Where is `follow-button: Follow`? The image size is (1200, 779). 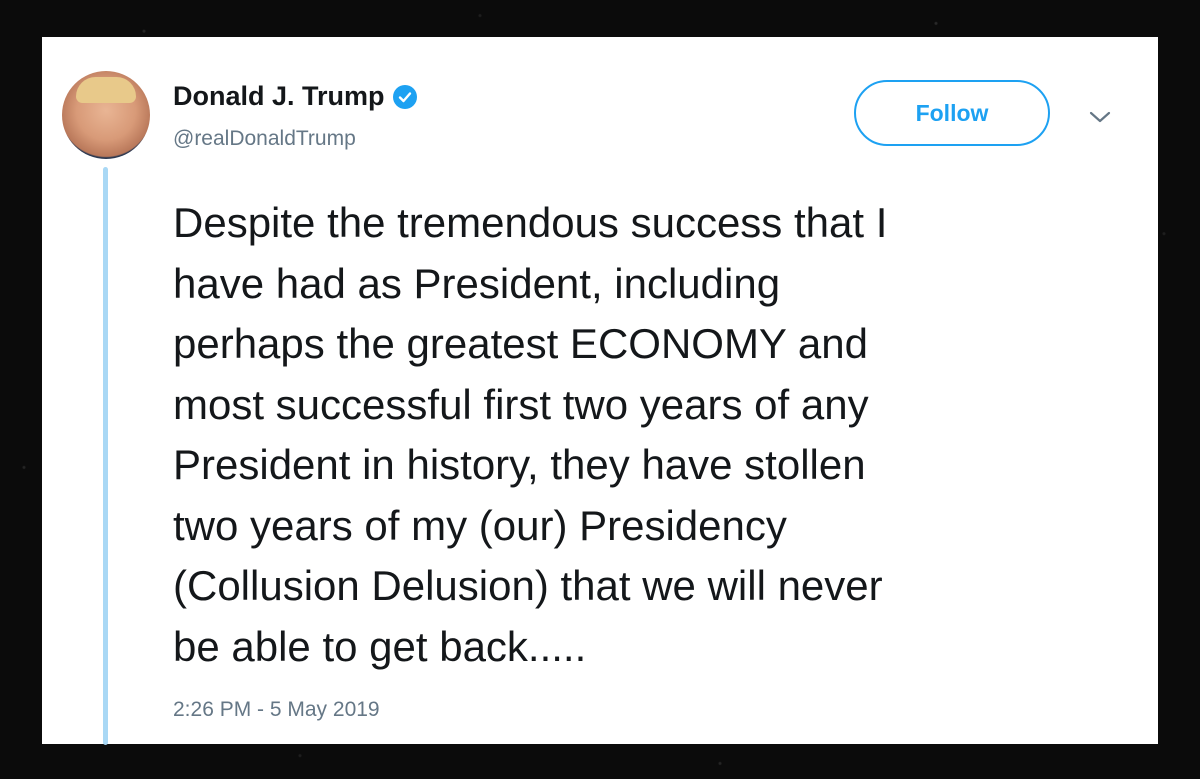
follow-button: Follow is located at coordinates (952, 113).